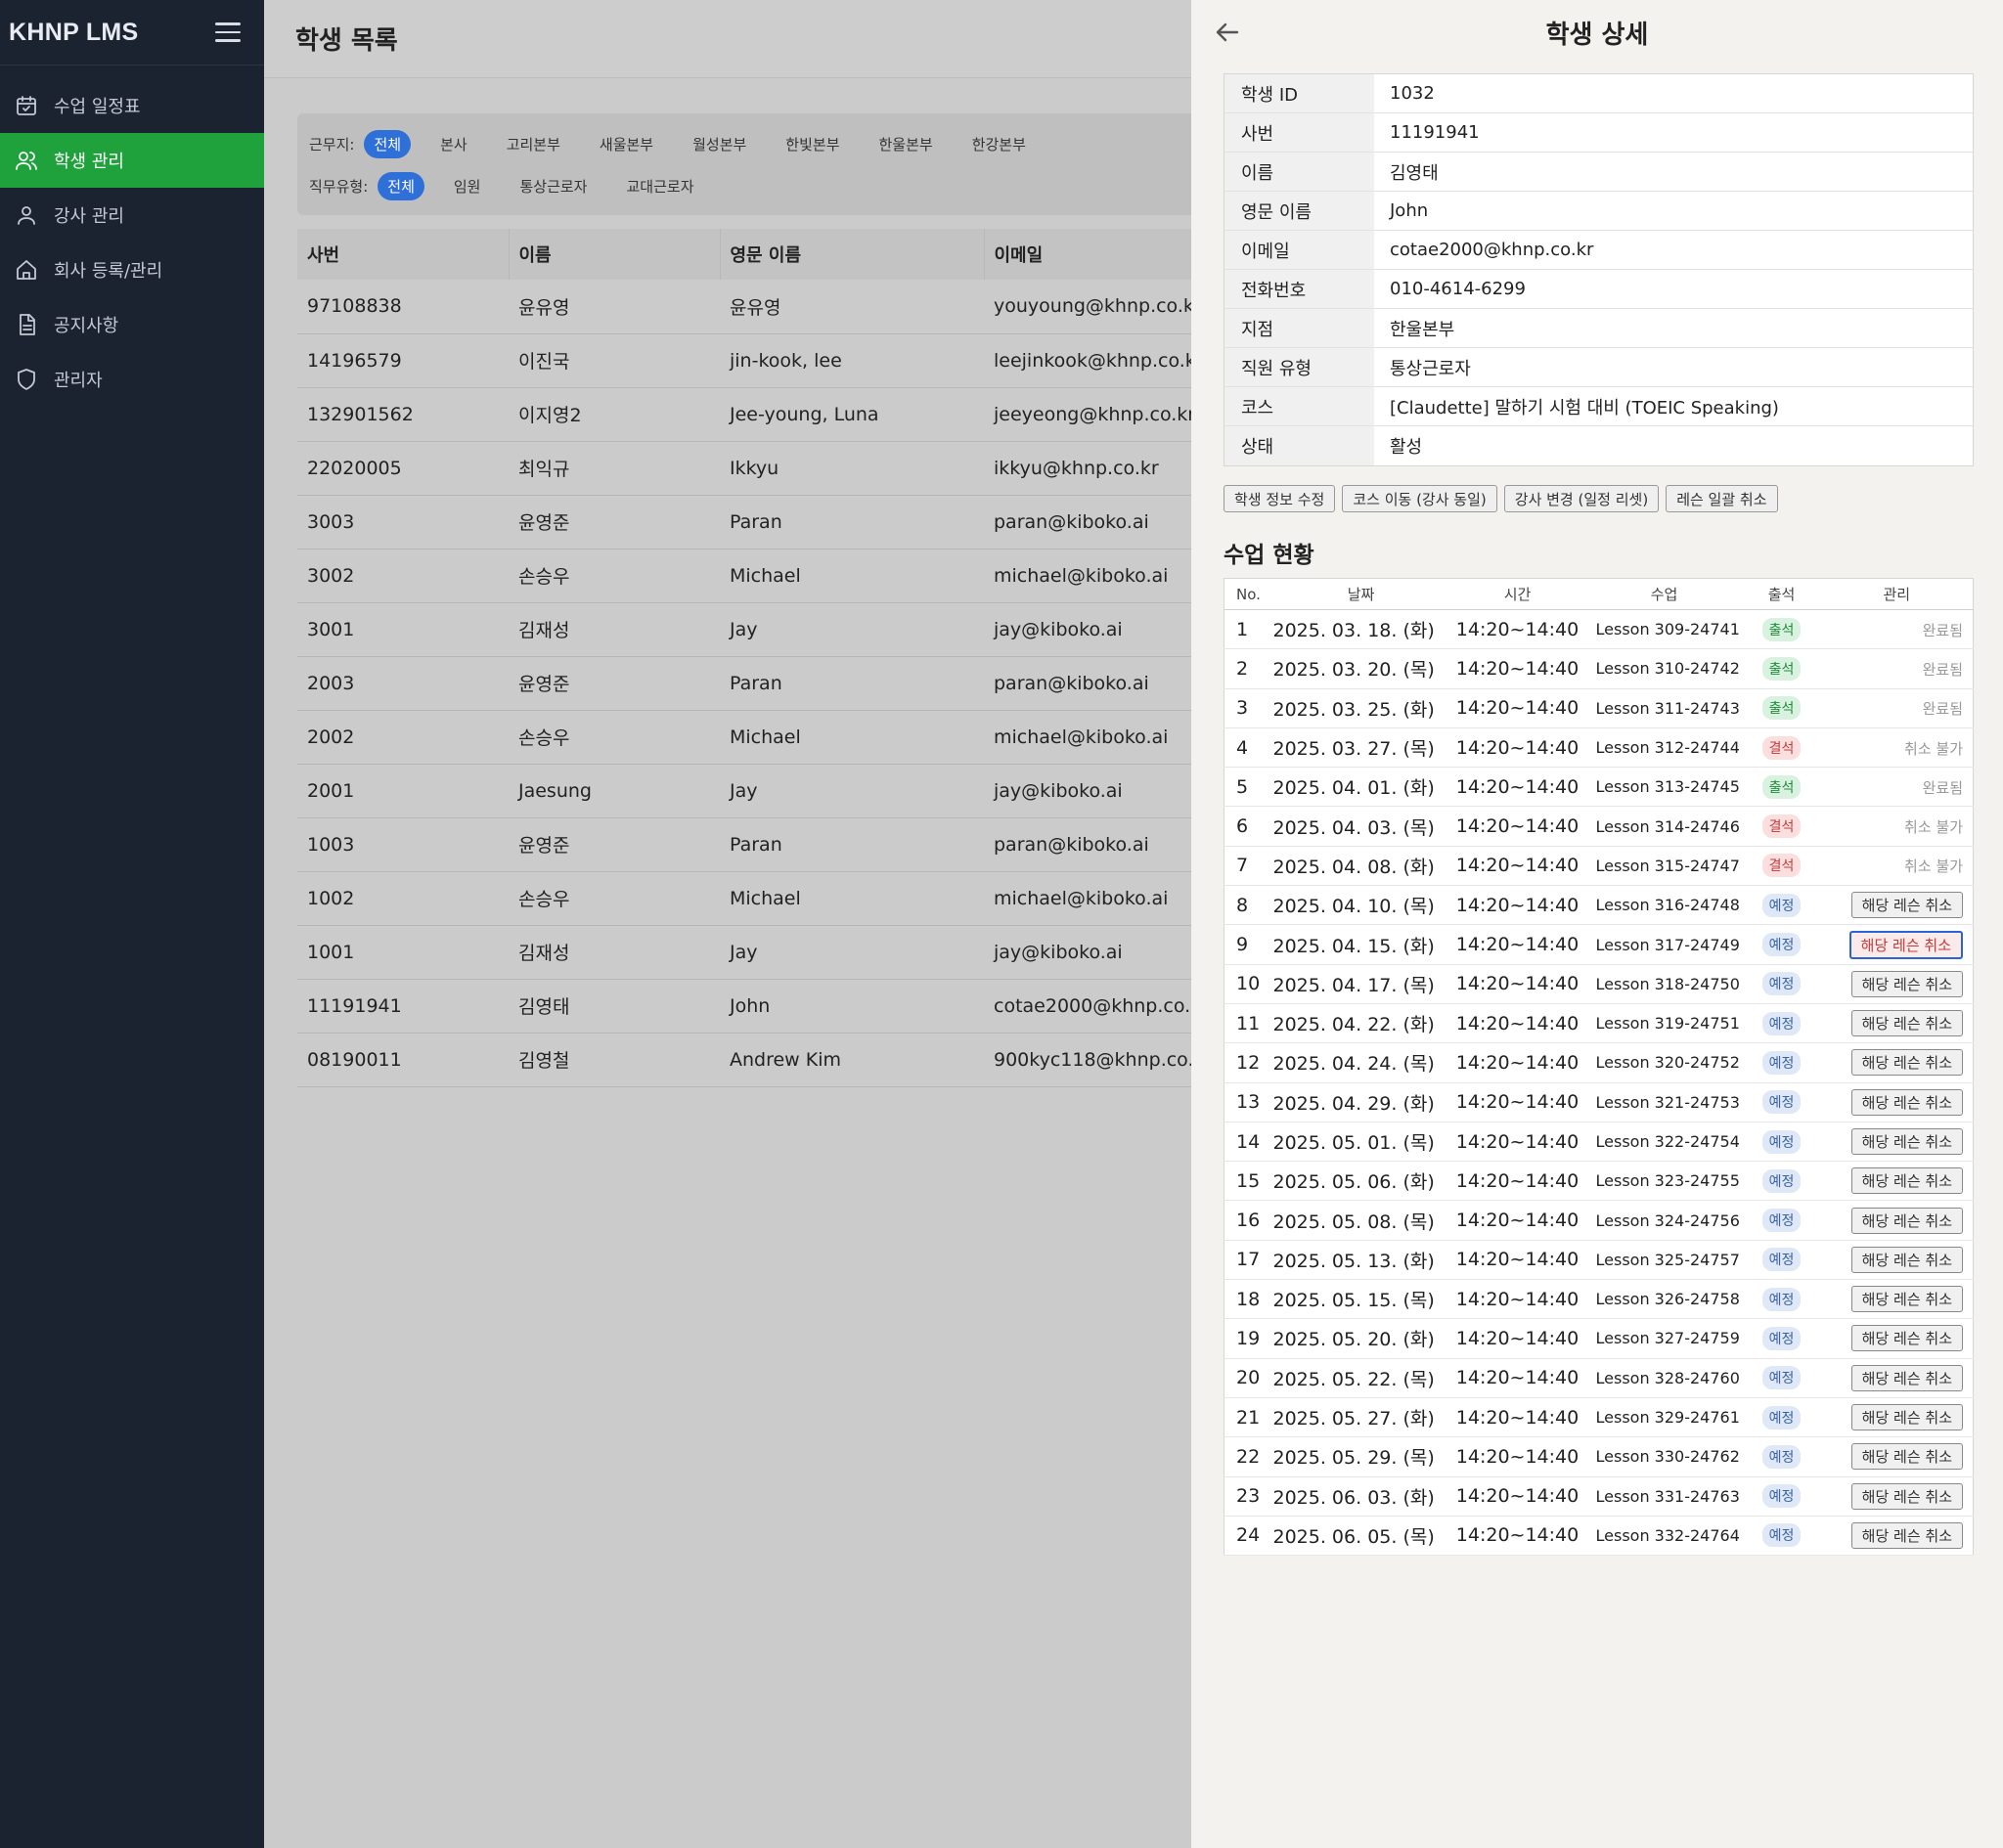  Describe the element at coordinates (1722, 498) in the screenshot. I see `cancel-all-lessons-button: 레슨 일괄 취소` at that location.